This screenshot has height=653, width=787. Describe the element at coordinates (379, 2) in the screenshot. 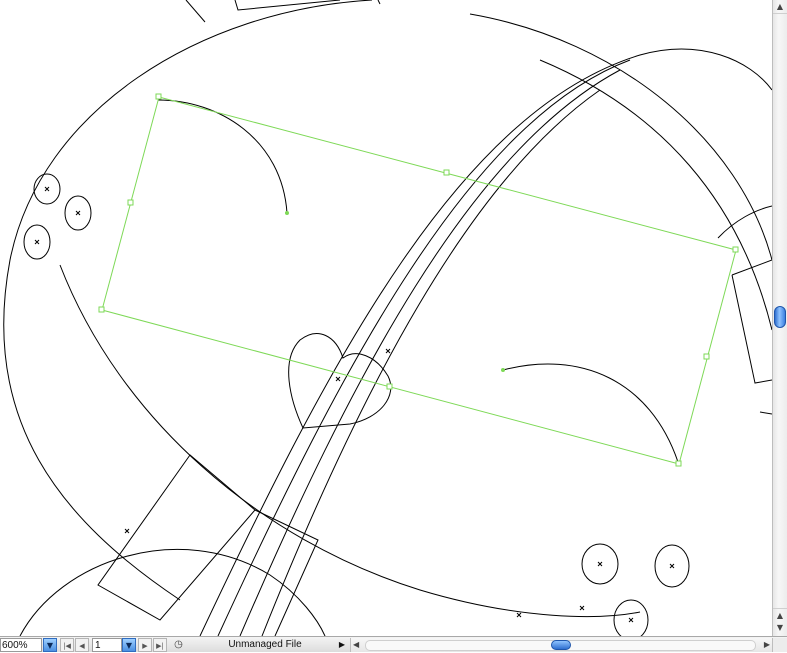

I see `top-small-tick` at that location.